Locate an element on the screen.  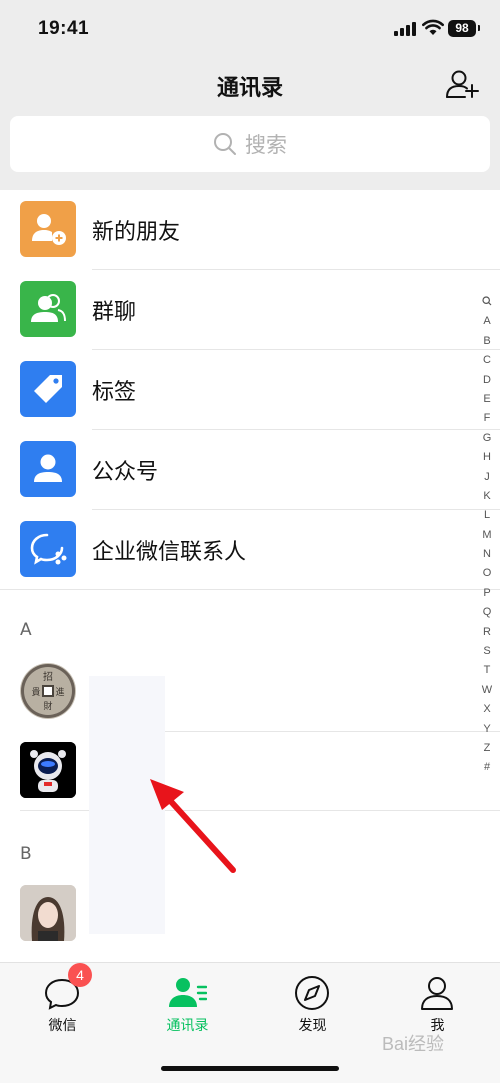
tab-contacts: 通讯录 is located at coordinates (187, 1003).